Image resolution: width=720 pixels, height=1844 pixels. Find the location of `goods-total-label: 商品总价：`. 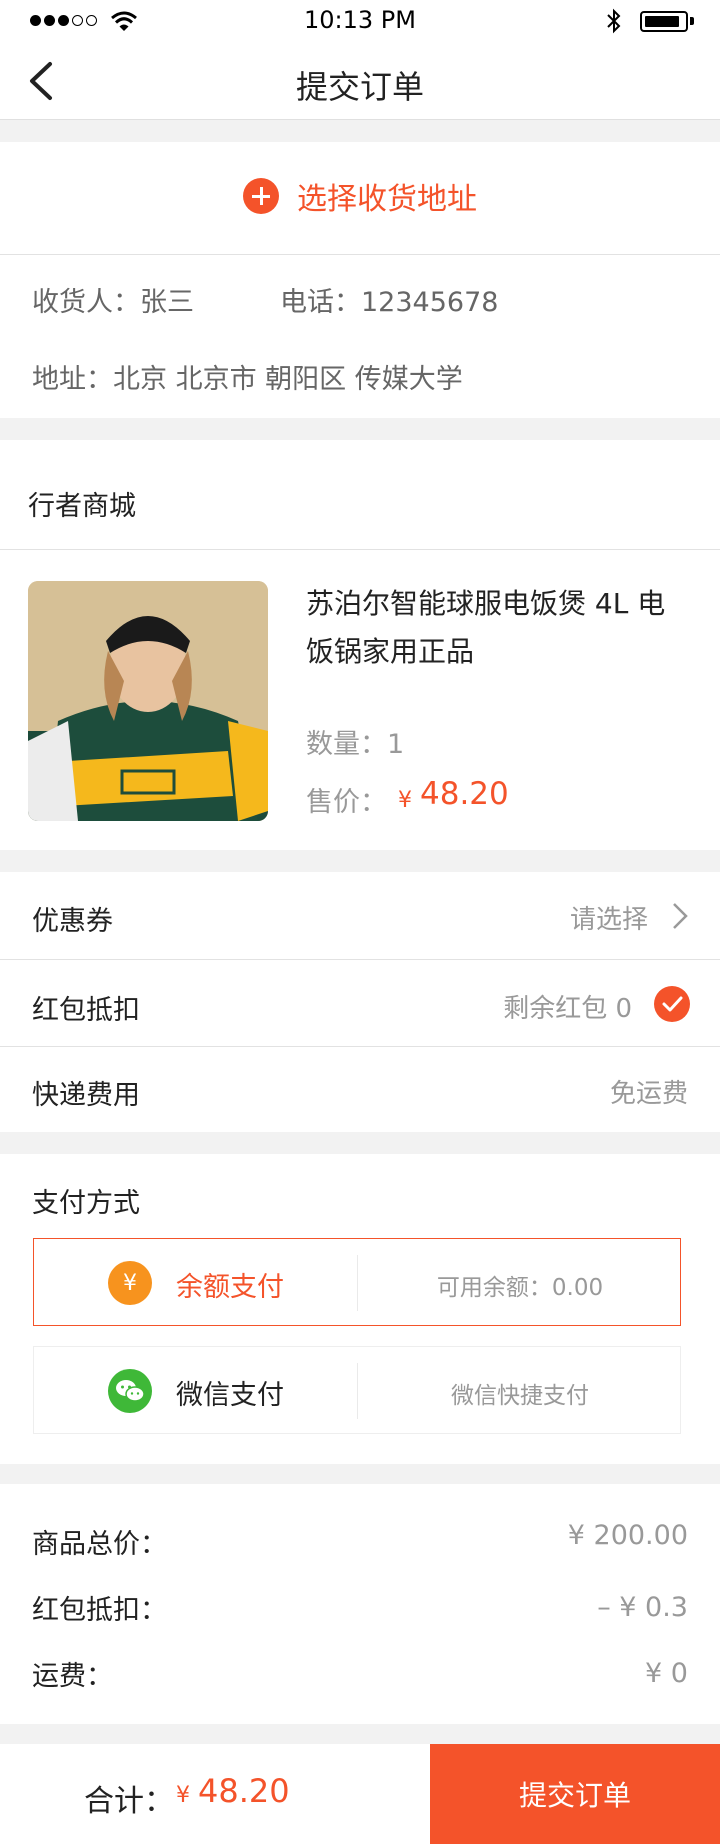

goods-total-label: 商品总价： is located at coordinates (99, 1544).